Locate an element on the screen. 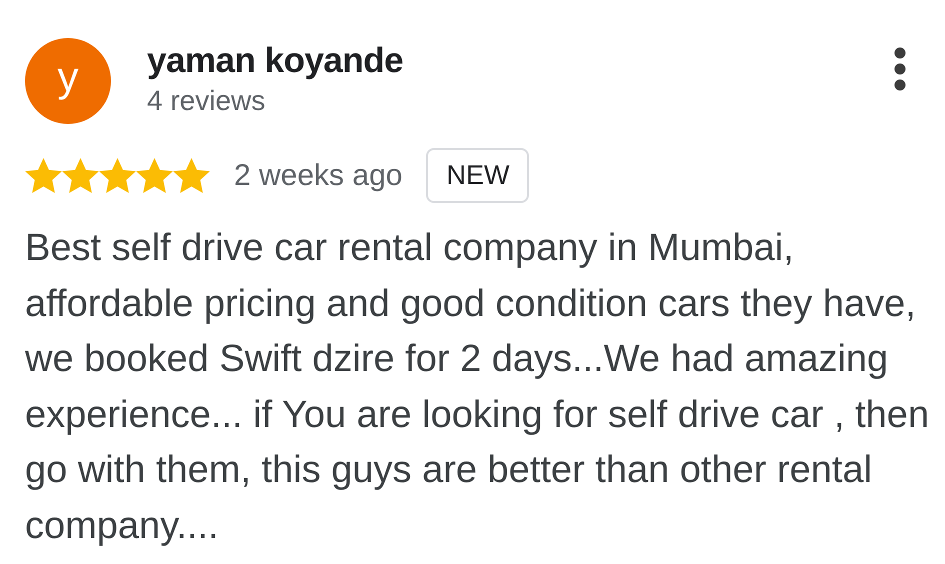 The width and height of the screenshot is (945, 564). review-time: 2 weeks ago is located at coordinates (318, 175).